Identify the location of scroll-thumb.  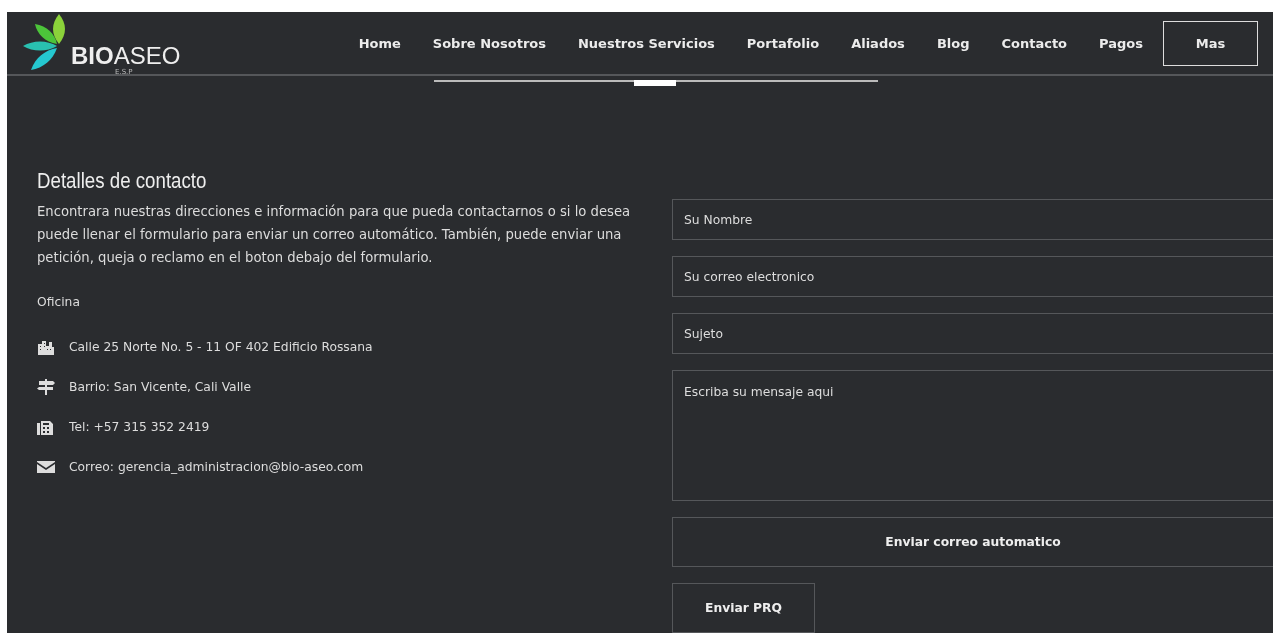
(655, 83).